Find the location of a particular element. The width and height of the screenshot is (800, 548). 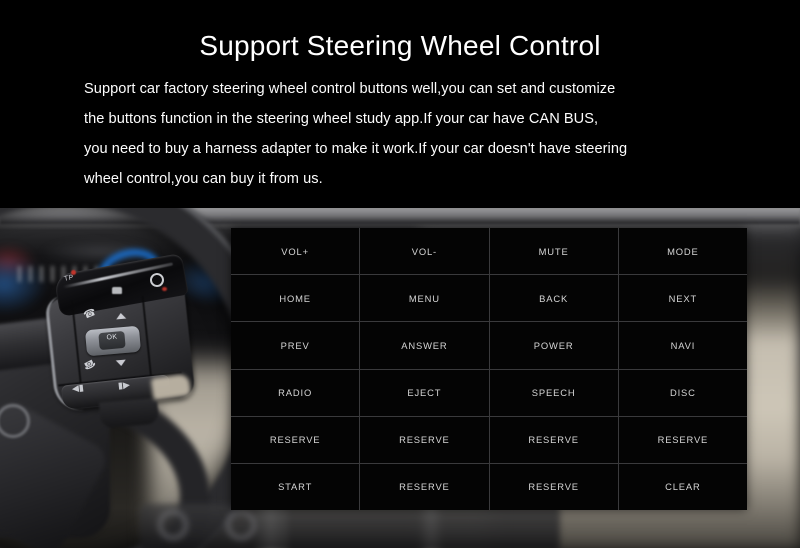

grid-cell-mute: MUTE is located at coordinates (553, 251).